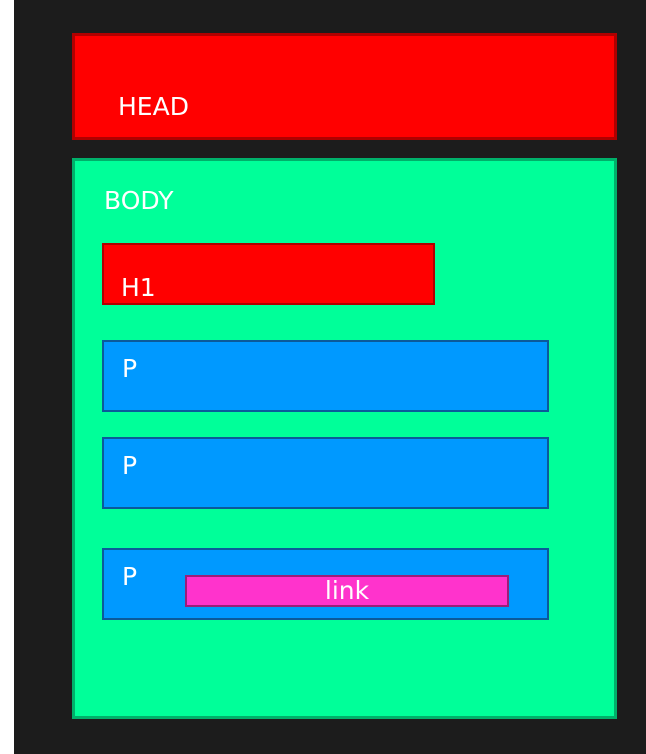 The height and width of the screenshot is (754, 646). I want to click on head-block: HEAD, so click(344, 86).